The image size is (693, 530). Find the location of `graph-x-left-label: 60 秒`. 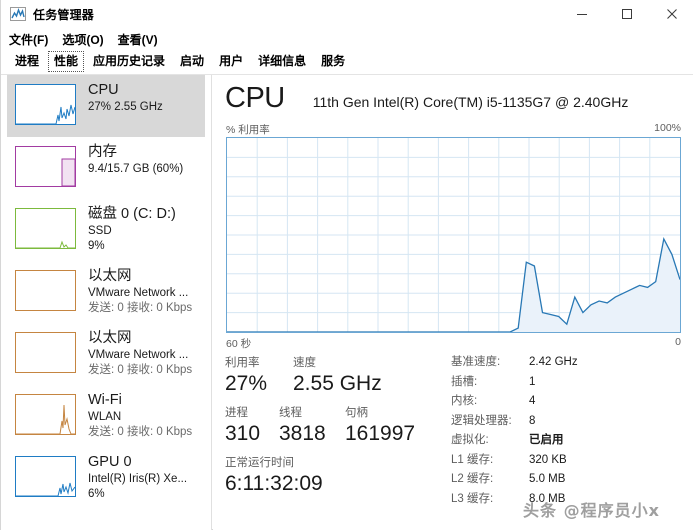

graph-x-left-label: 60 秒 is located at coordinates (239, 344).